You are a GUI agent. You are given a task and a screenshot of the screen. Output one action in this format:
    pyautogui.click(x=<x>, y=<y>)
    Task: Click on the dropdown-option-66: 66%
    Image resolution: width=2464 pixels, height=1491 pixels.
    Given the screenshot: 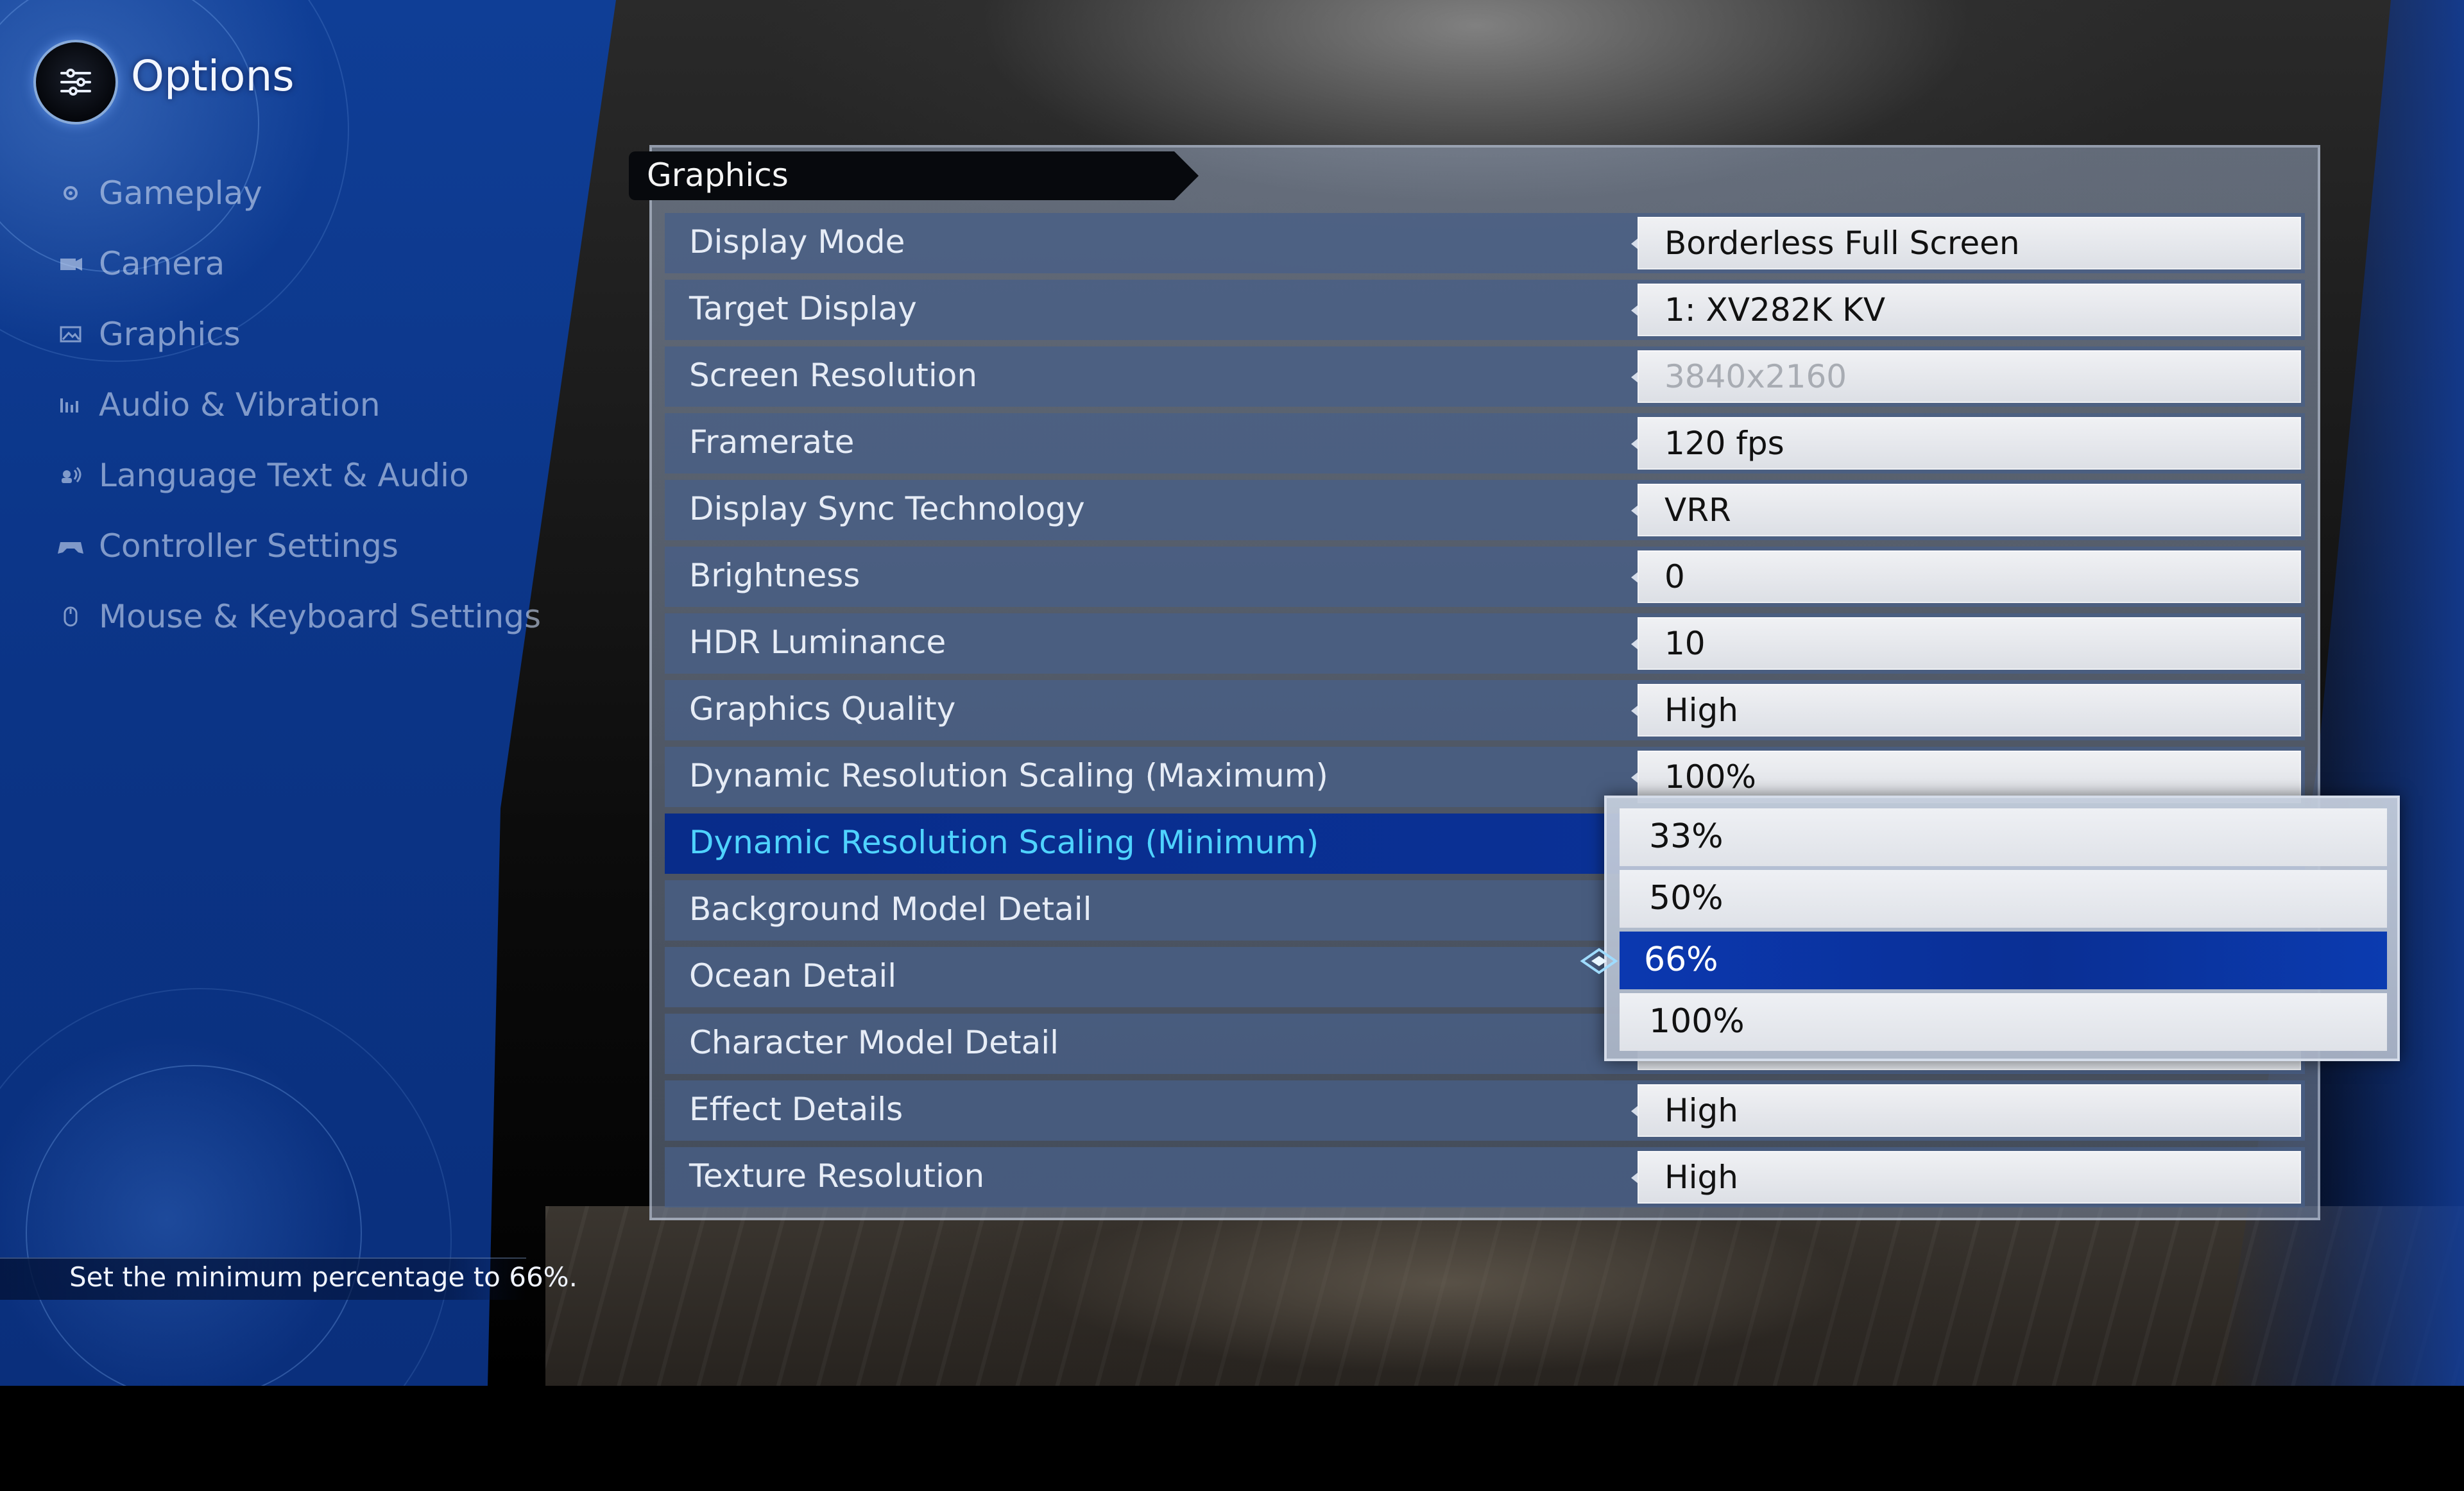 What is the action you would take?
    pyautogui.click(x=2004, y=961)
    